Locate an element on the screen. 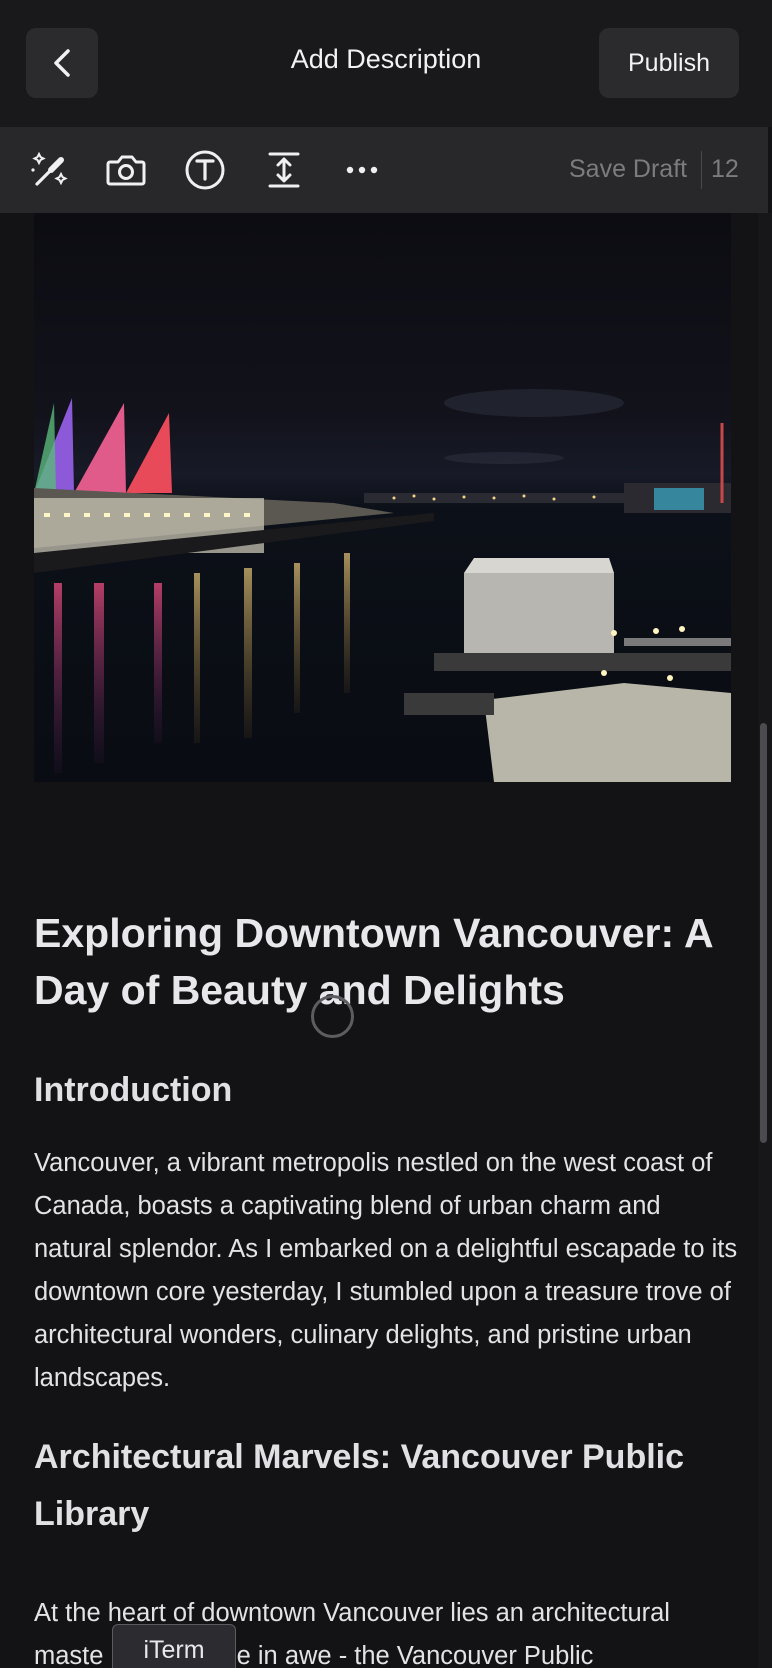 The height and width of the screenshot is (1668, 772). scrollbar-thumb is located at coordinates (763, 933).